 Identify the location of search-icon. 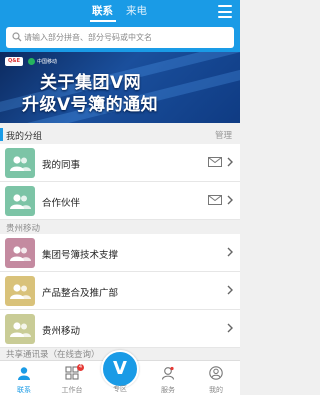
(17, 37).